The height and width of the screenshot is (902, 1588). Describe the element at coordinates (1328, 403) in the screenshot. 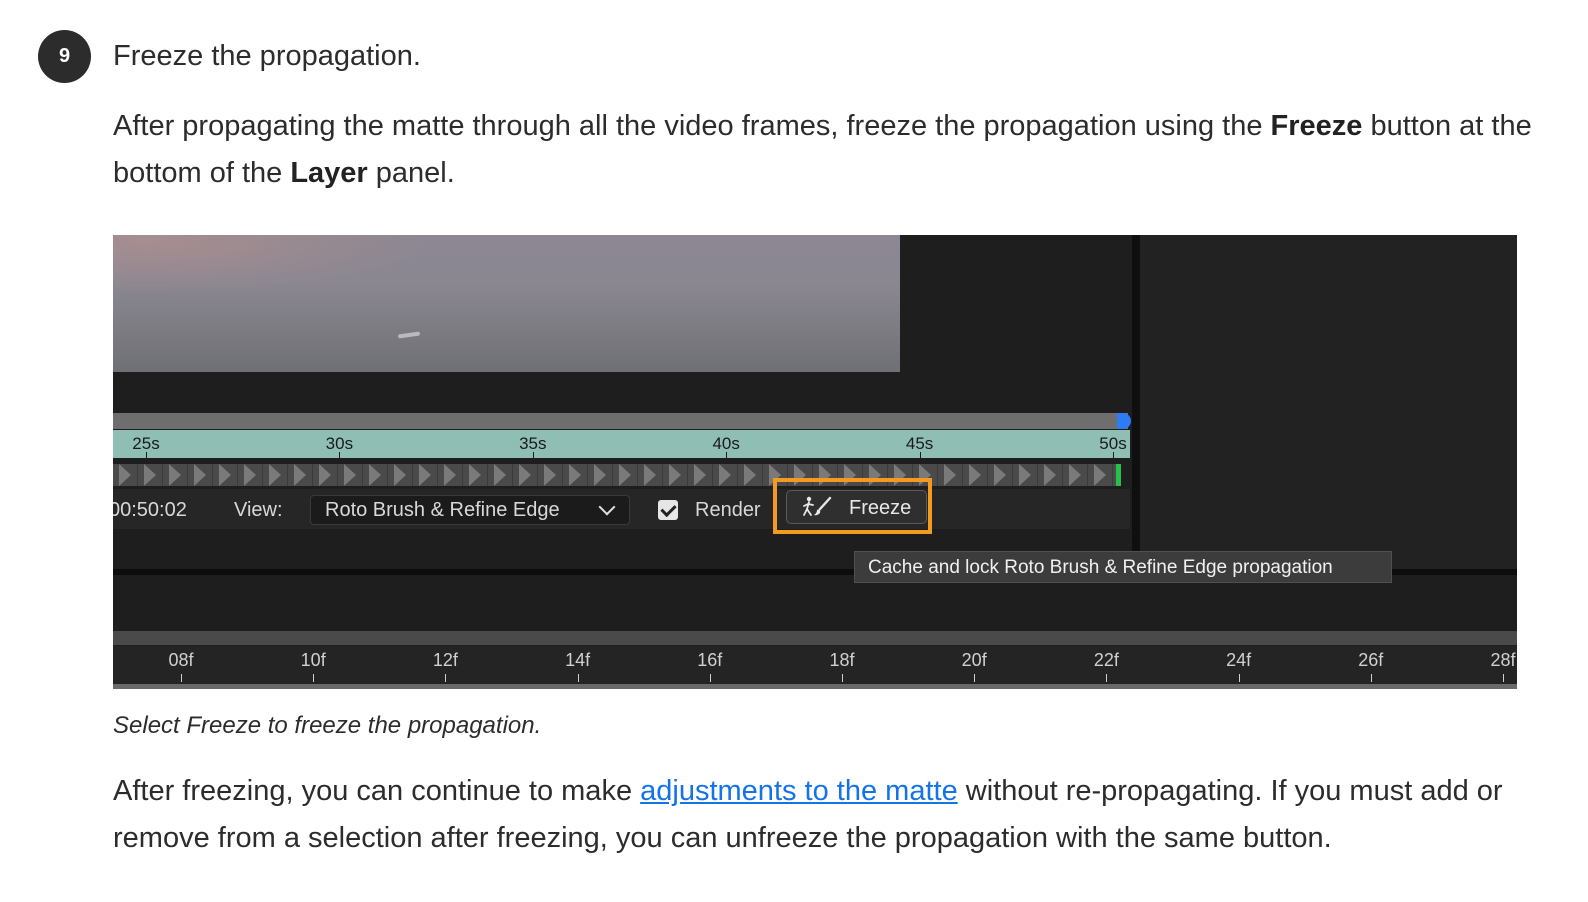

I see `right-panel` at that location.